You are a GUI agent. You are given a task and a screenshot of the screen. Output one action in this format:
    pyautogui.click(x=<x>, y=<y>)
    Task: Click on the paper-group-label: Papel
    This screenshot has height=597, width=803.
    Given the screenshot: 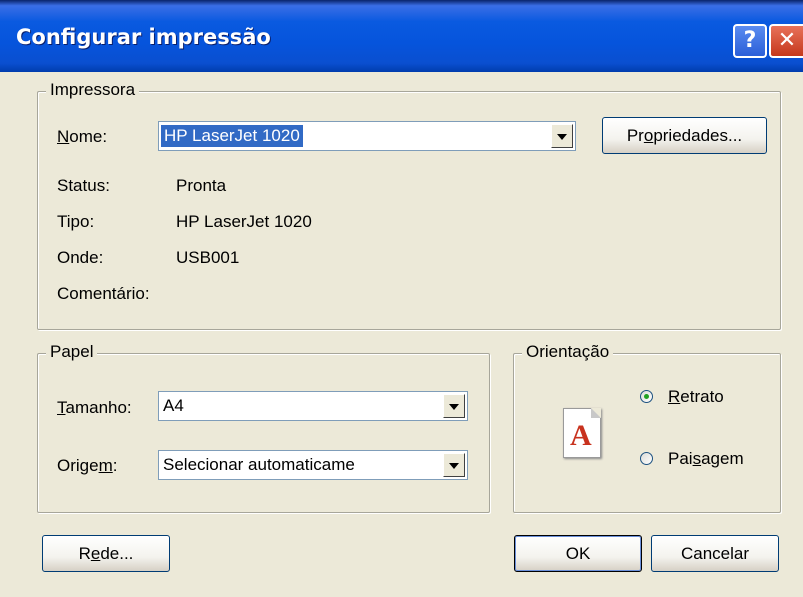 What is the action you would take?
    pyautogui.click(x=72, y=352)
    